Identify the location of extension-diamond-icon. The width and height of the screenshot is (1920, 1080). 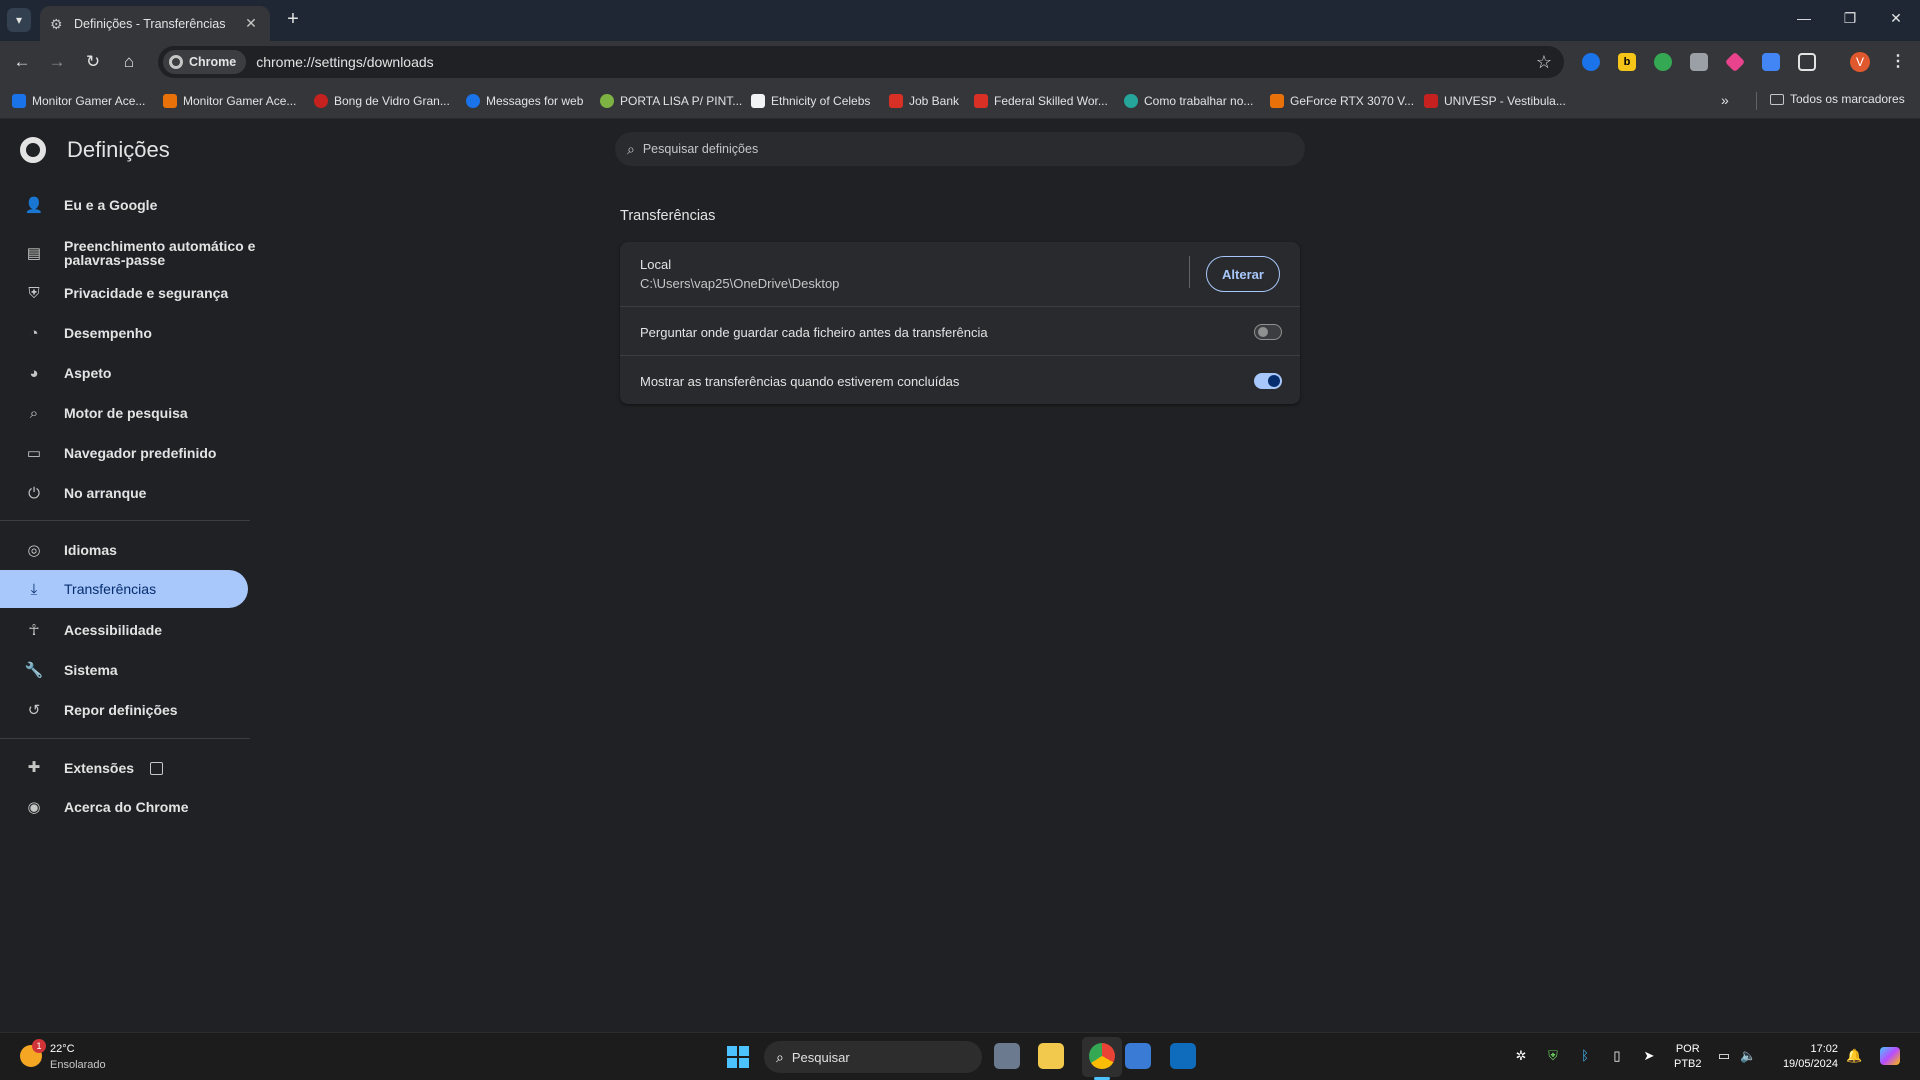
(1735, 62).